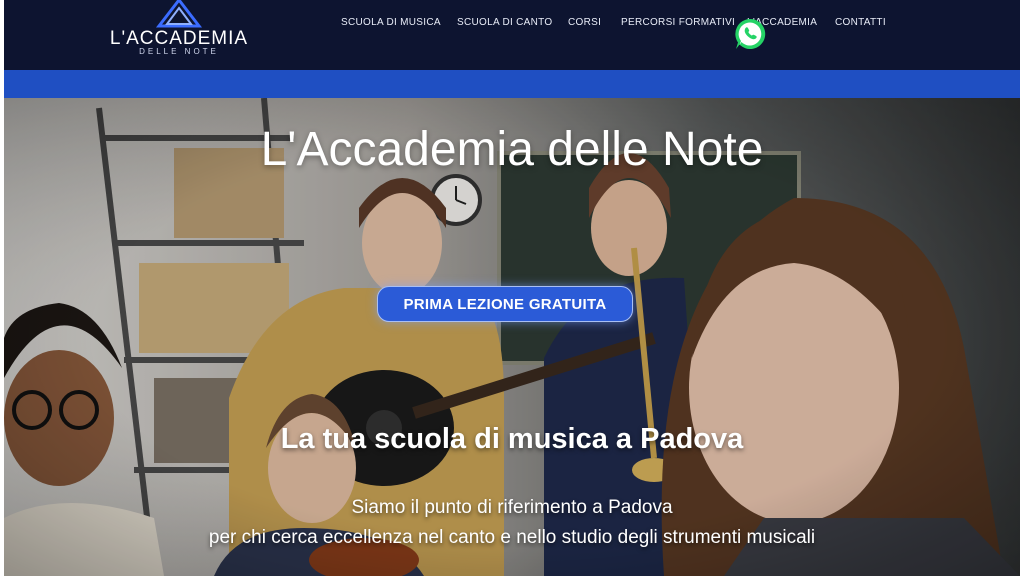  What do you see at coordinates (512, 439) in the screenshot?
I see `hero-subtitle: La tua scuola di musica a Padova` at bounding box center [512, 439].